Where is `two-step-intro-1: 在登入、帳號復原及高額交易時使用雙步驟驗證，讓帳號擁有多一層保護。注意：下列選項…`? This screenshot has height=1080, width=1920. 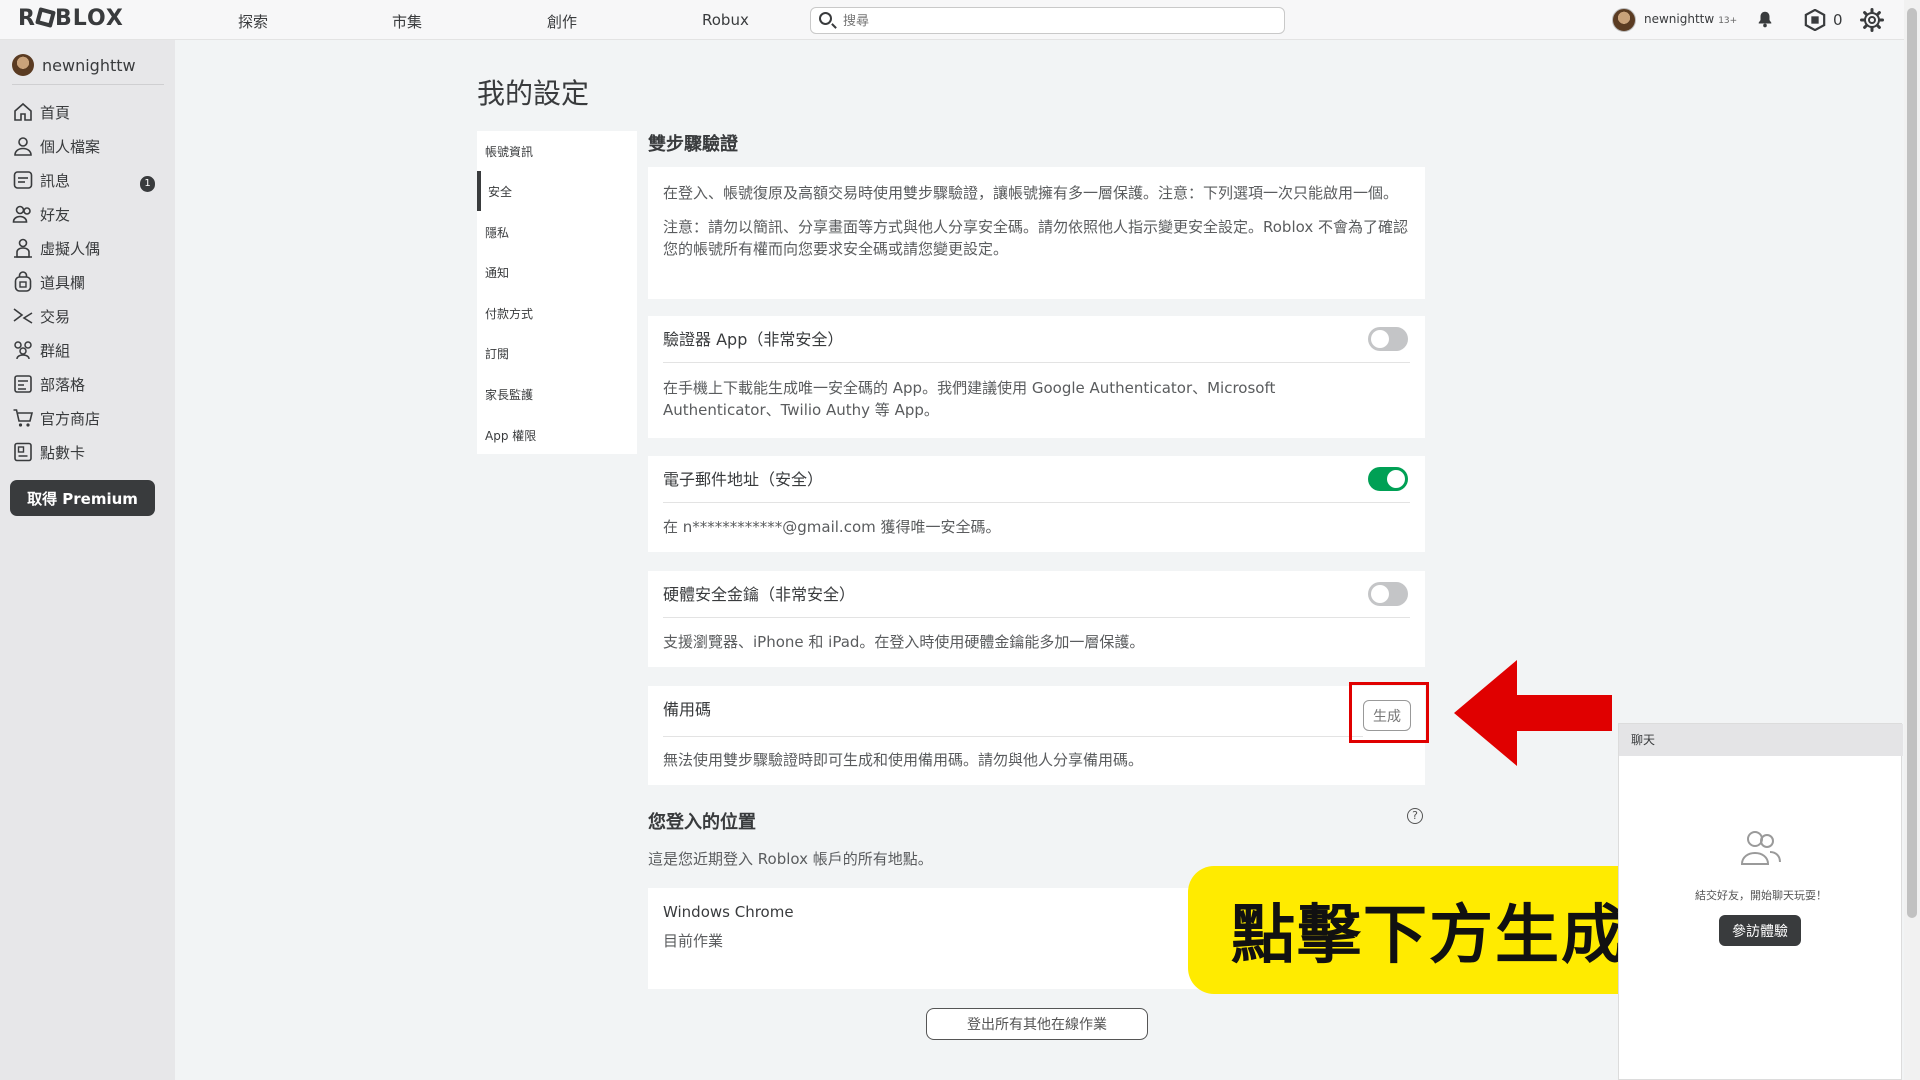 two-step-intro-1: 在登入、帳號復原及高額交易時使用雙步驟驗證，讓帳號擁有多一層保護。注意：下列選項… is located at coordinates (1031, 193).